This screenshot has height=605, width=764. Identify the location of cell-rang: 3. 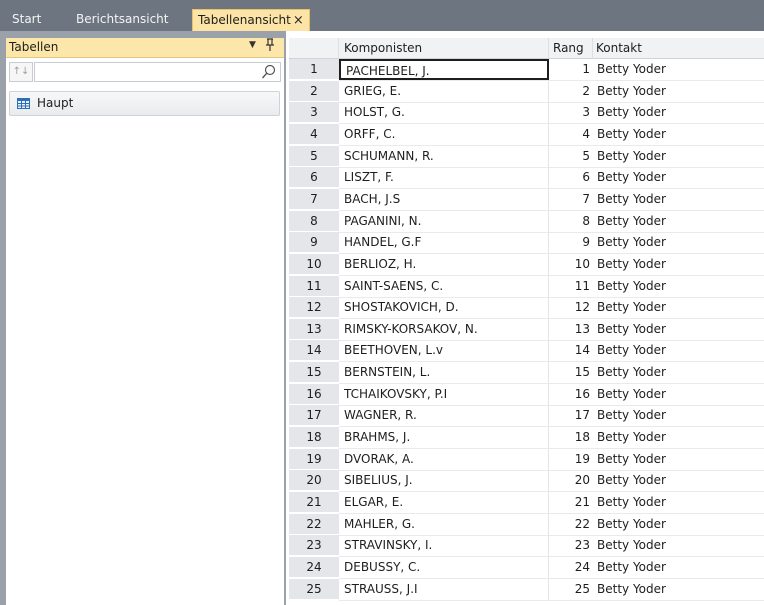
(571, 112).